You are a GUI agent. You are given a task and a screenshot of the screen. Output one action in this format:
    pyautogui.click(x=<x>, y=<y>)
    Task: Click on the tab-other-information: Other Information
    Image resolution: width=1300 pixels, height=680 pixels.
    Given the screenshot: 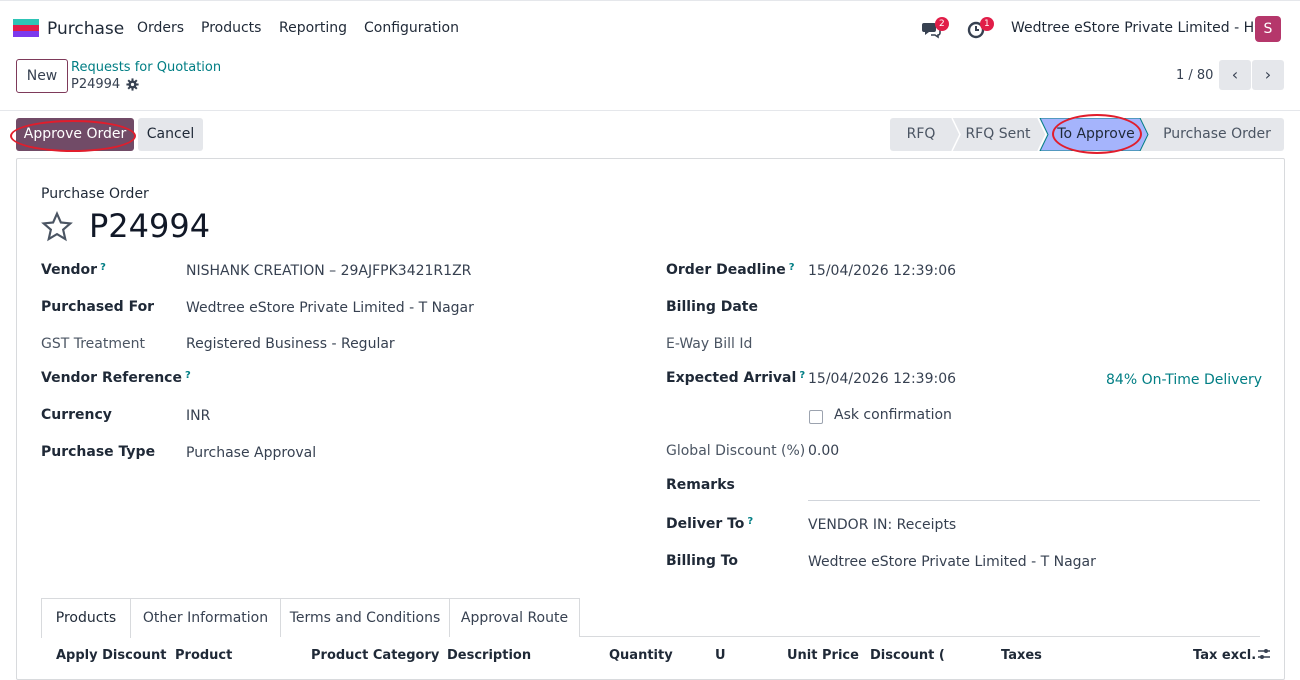 What is the action you would take?
    pyautogui.click(x=205, y=617)
    